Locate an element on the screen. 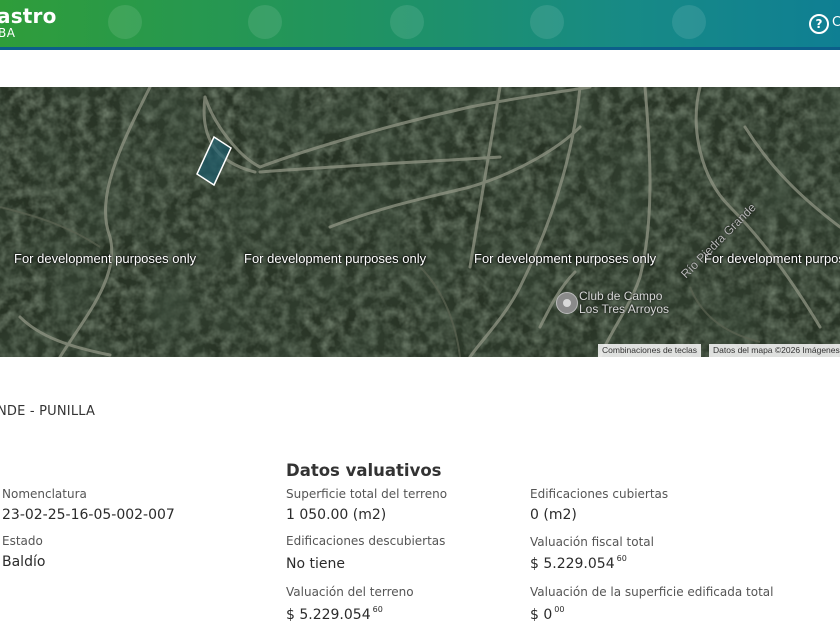  valuacion-terreno-value: $ 5.229.054 60 is located at coordinates (334, 614).